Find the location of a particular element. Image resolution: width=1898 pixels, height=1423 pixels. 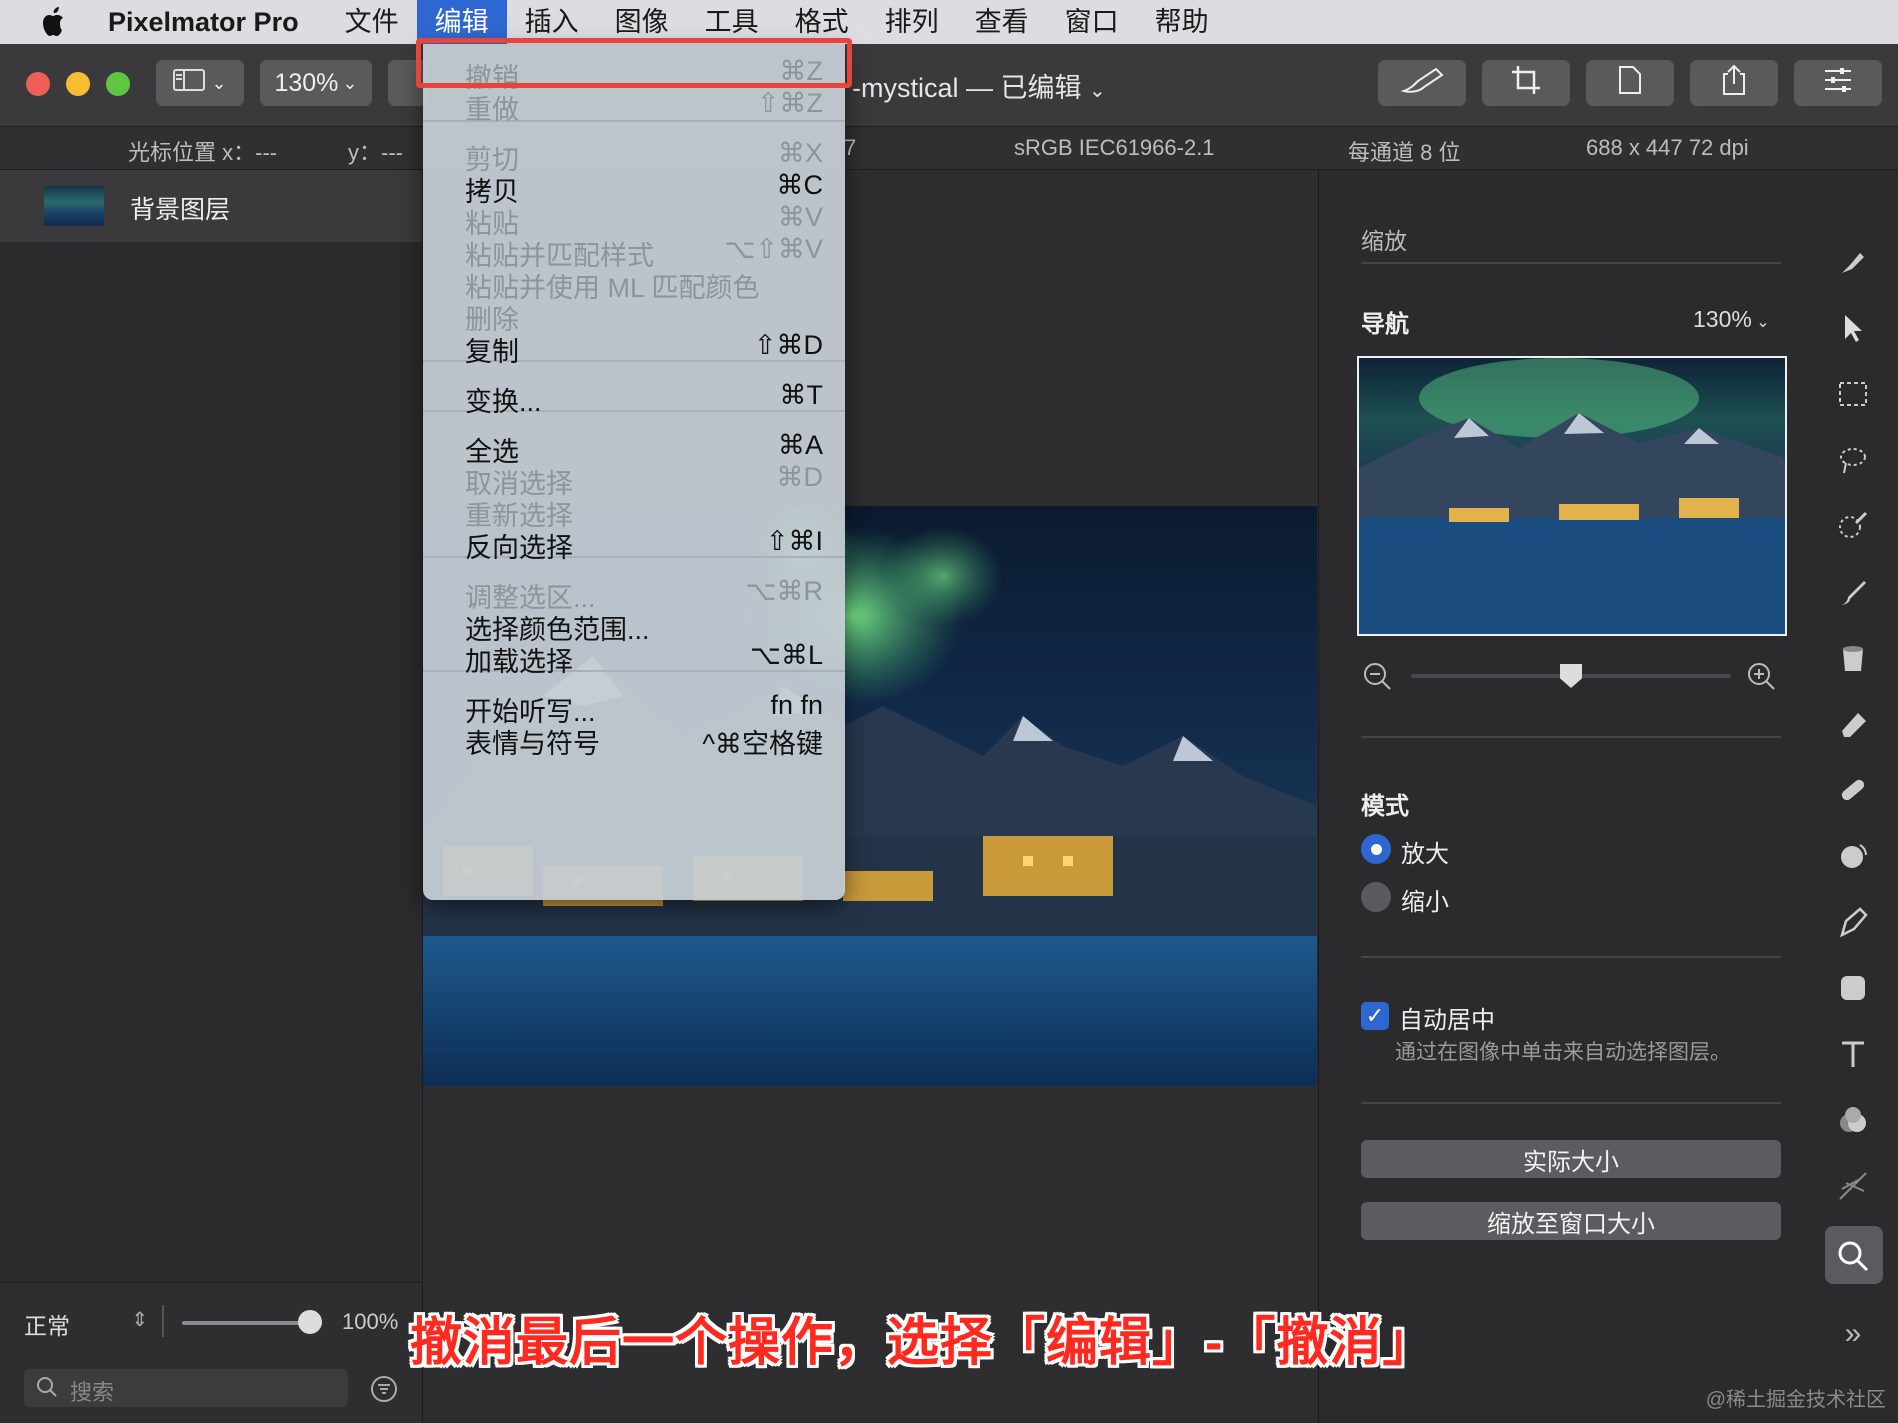

sliders-icon is located at coordinates (1838, 83).